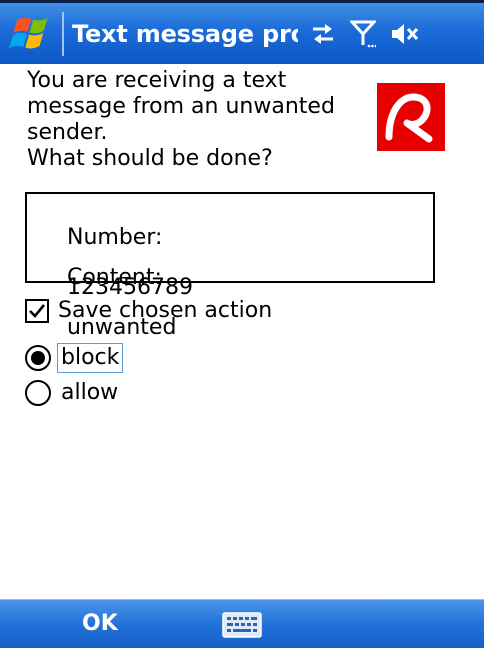 The image size is (484, 648). Describe the element at coordinates (323, 34) in the screenshot. I see `connectivity-icon` at that location.